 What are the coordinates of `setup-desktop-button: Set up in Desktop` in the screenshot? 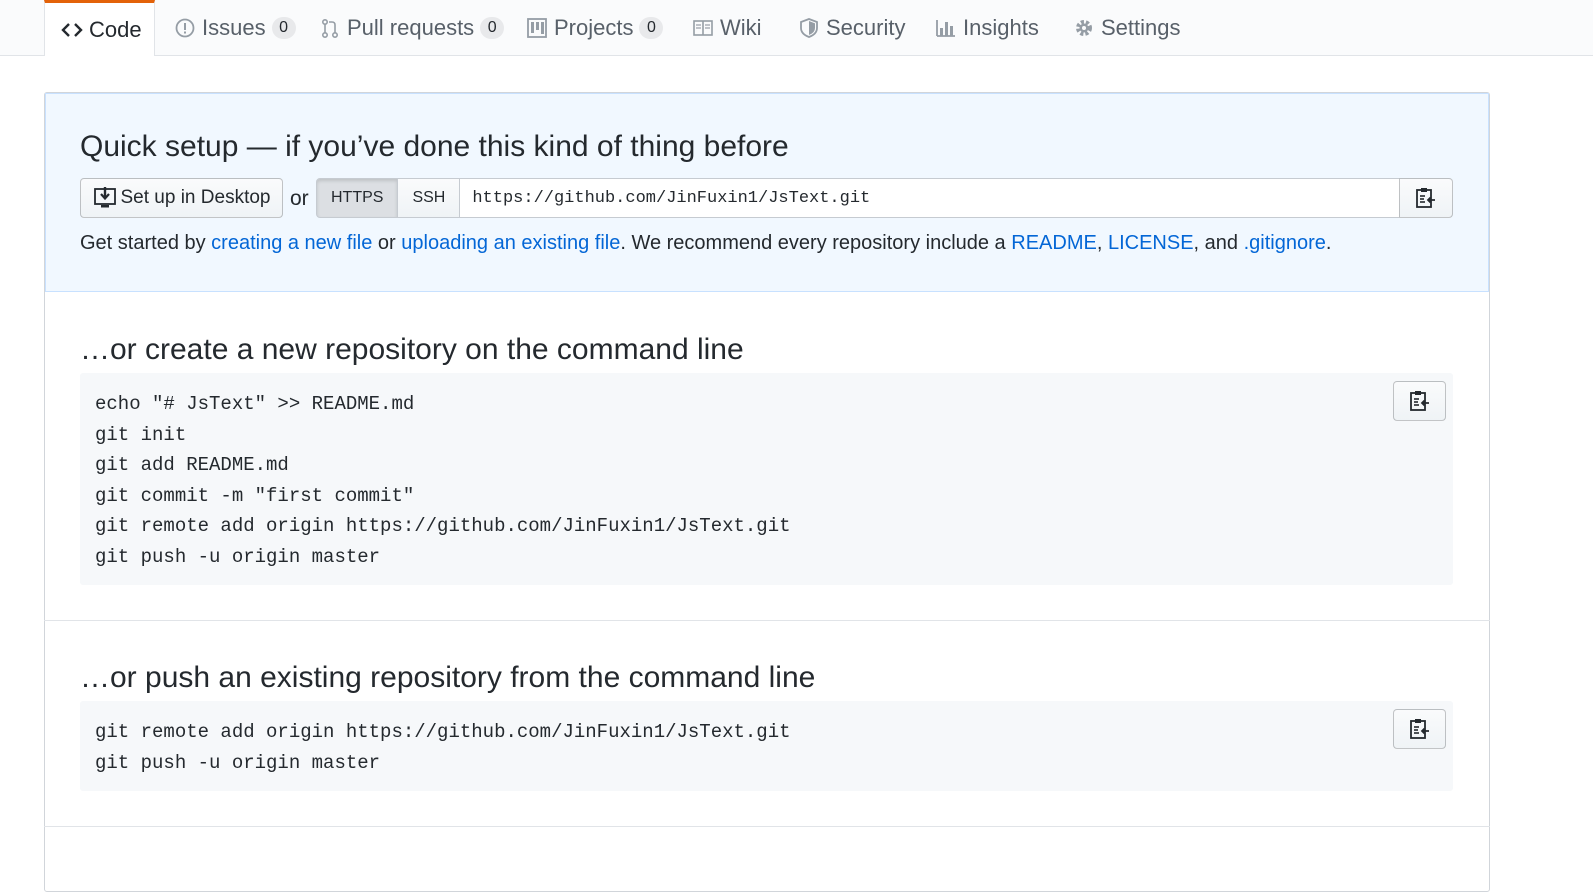 It's located at (181, 198).